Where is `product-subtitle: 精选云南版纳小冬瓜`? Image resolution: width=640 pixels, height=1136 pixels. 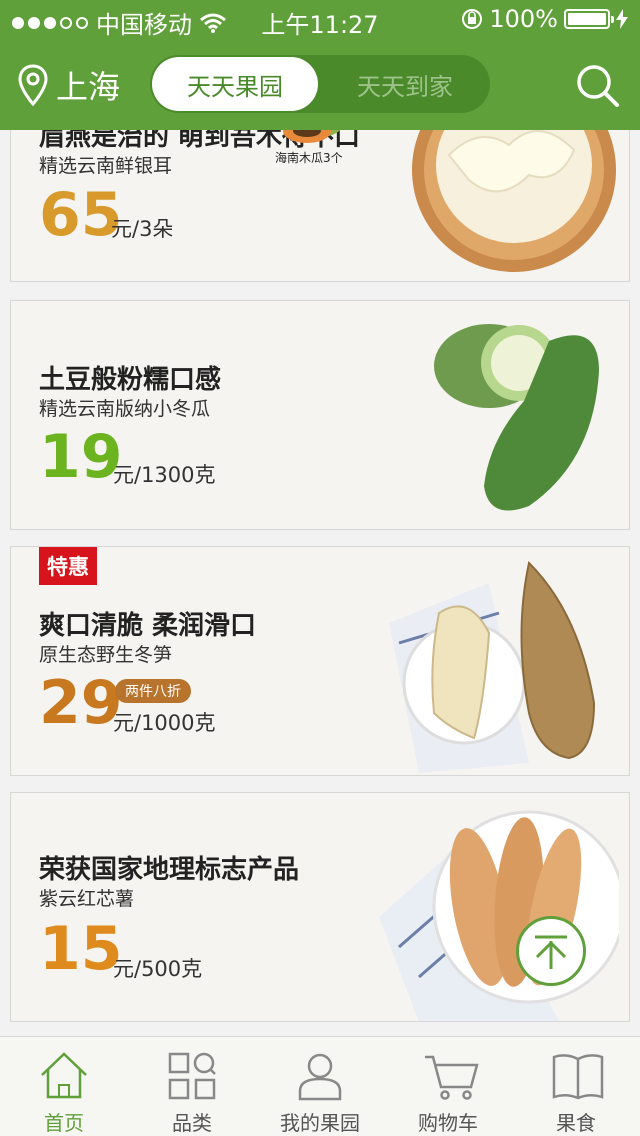 product-subtitle: 精选云南版纳小冬瓜 is located at coordinates (125, 409).